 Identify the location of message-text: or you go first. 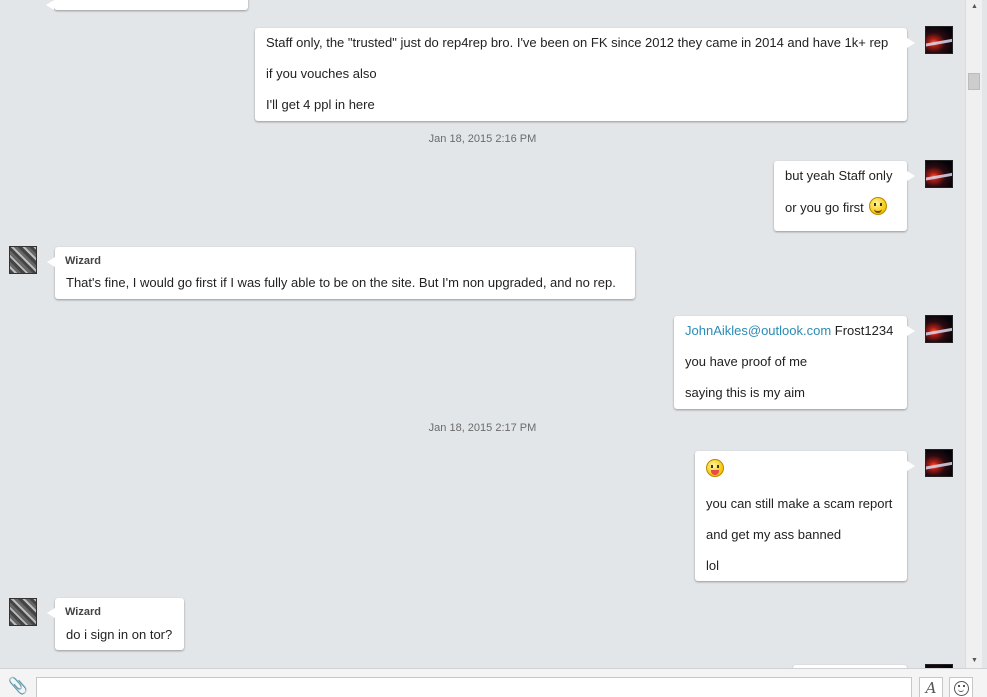
(836, 206).